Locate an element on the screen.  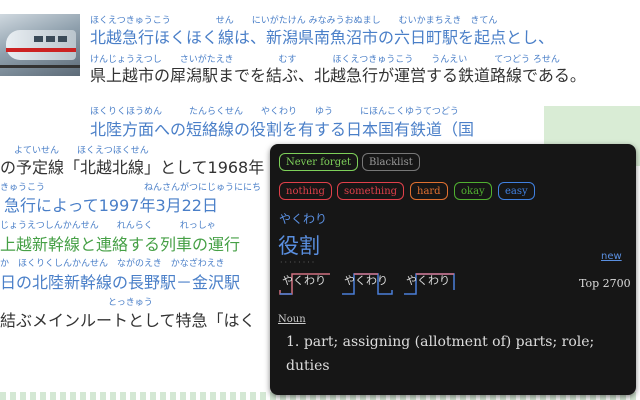
rating-nothing-button: nothing is located at coordinates (305, 191).